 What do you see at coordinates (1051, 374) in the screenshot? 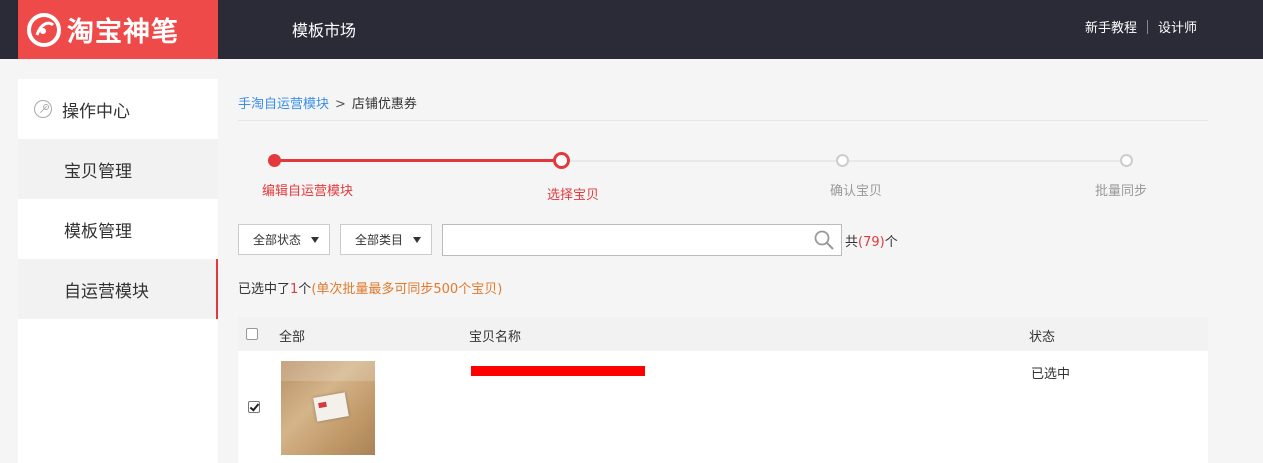
I see `row-status: 已选中` at bounding box center [1051, 374].